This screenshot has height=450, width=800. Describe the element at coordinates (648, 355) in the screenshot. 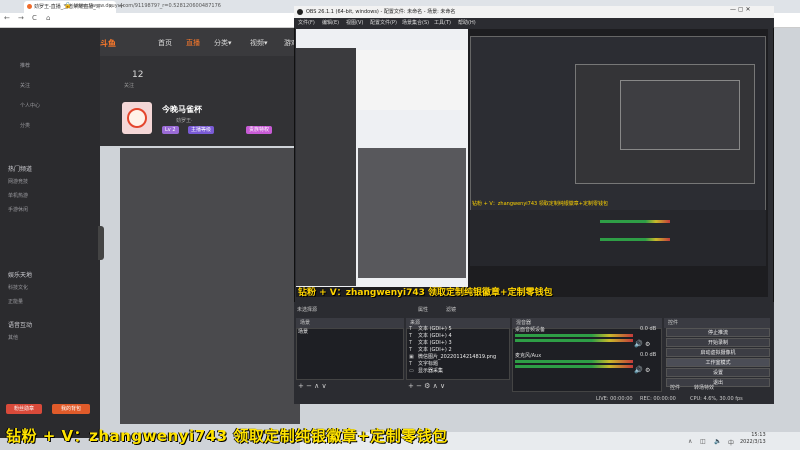

I see `mixer-channel-db: 0.0 dB` at that location.